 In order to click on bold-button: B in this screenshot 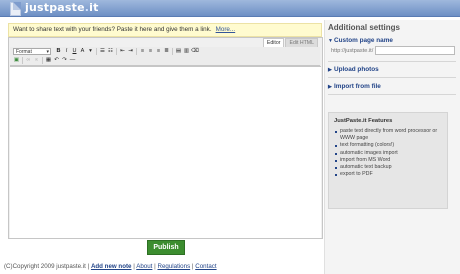, I will do `click(58, 51)`.